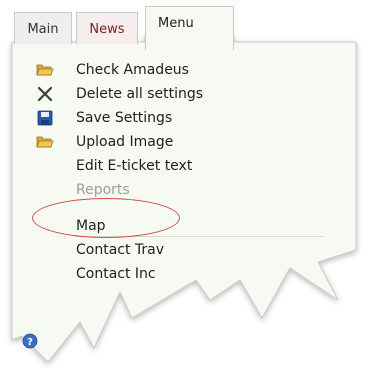 The height and width of the screenshot is (368, 370). I want to click on menu-item-label: Reports, so click(103, 190).